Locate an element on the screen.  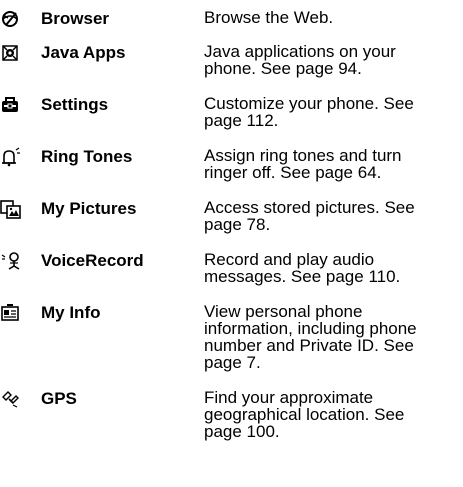
my-pictures-icon is located at coordinates (13, 209).